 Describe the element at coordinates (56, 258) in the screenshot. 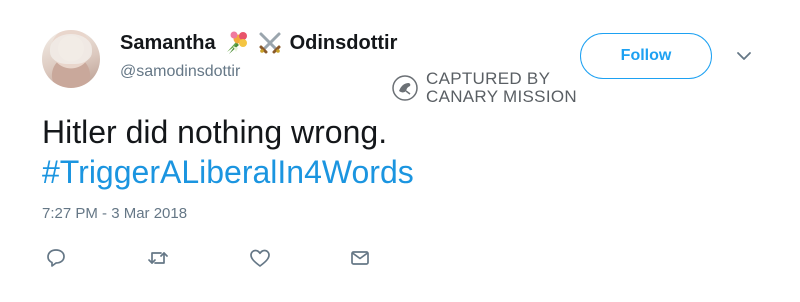

I see `reply-icon` at that location.